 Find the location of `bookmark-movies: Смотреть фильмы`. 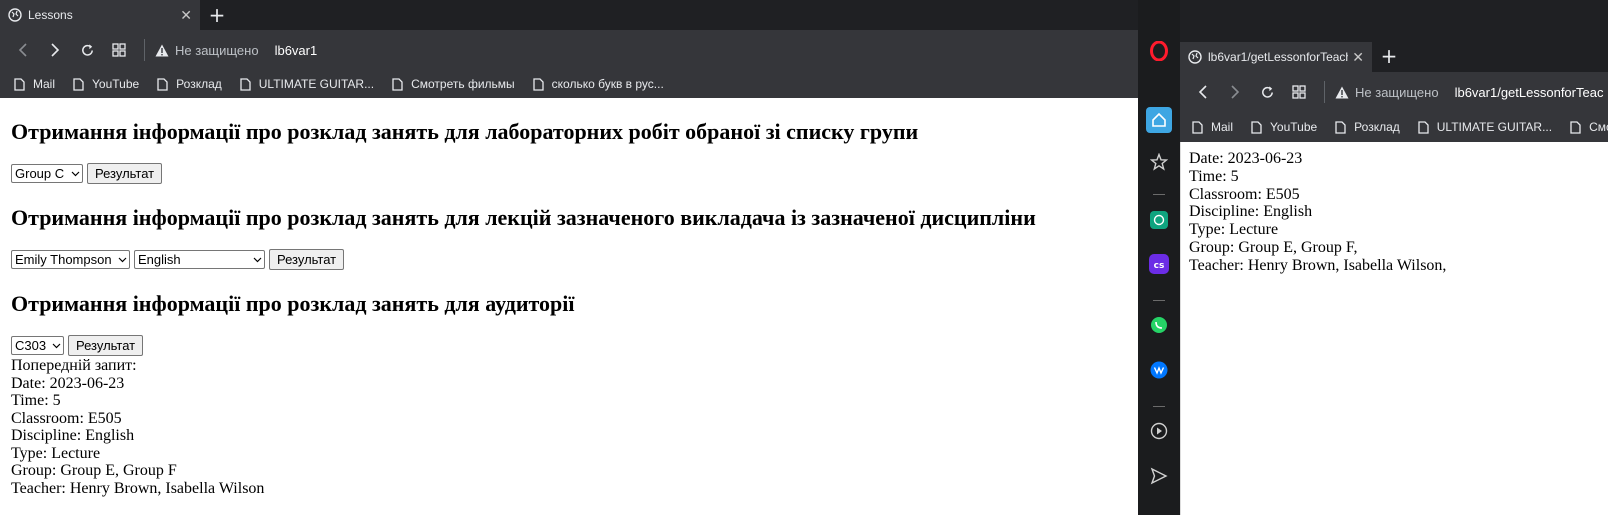

bookmark-movies: Смотреть фильмы is located at coordinates (453, 84).